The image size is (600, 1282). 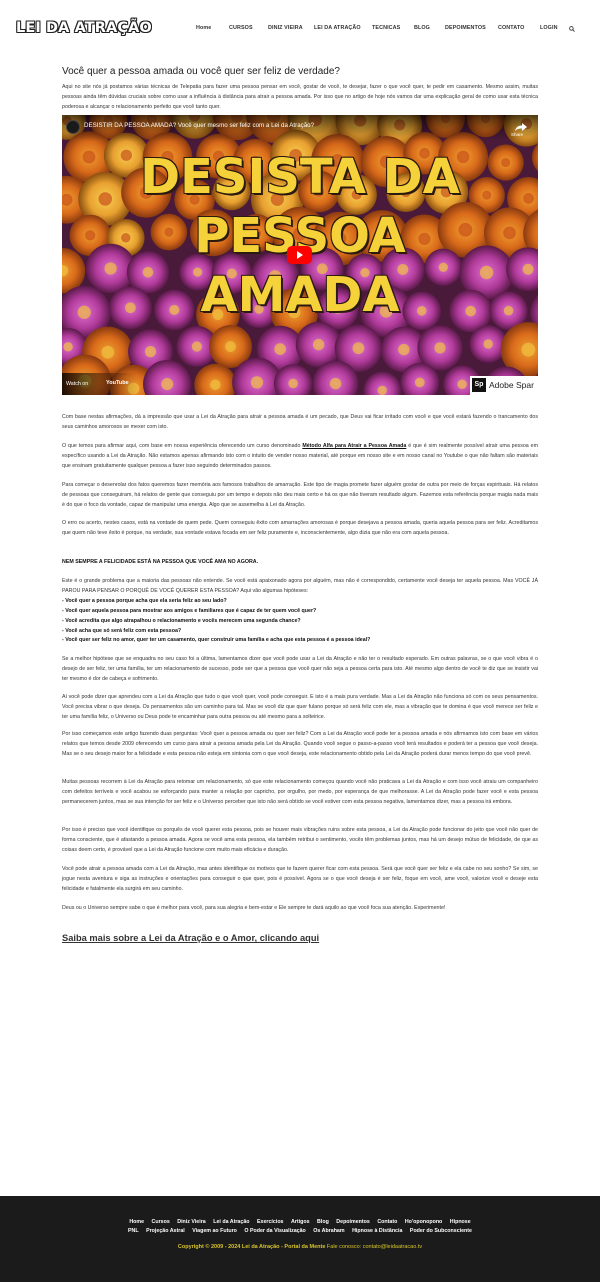 What do you see at coordinates (521, 127) in the screenshot?
I see `share-icon` at bounding box center [521, 127].